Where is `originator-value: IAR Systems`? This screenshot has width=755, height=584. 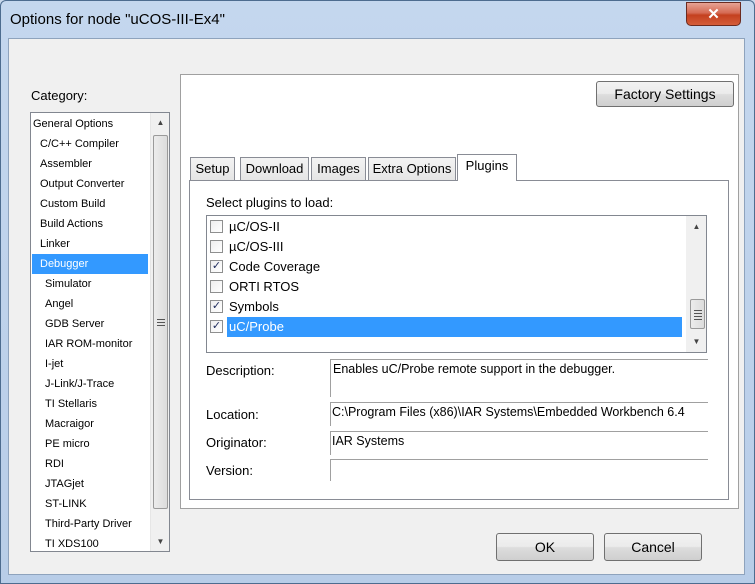 originator-value: IAR Systems is located at coordinates (368, 441).